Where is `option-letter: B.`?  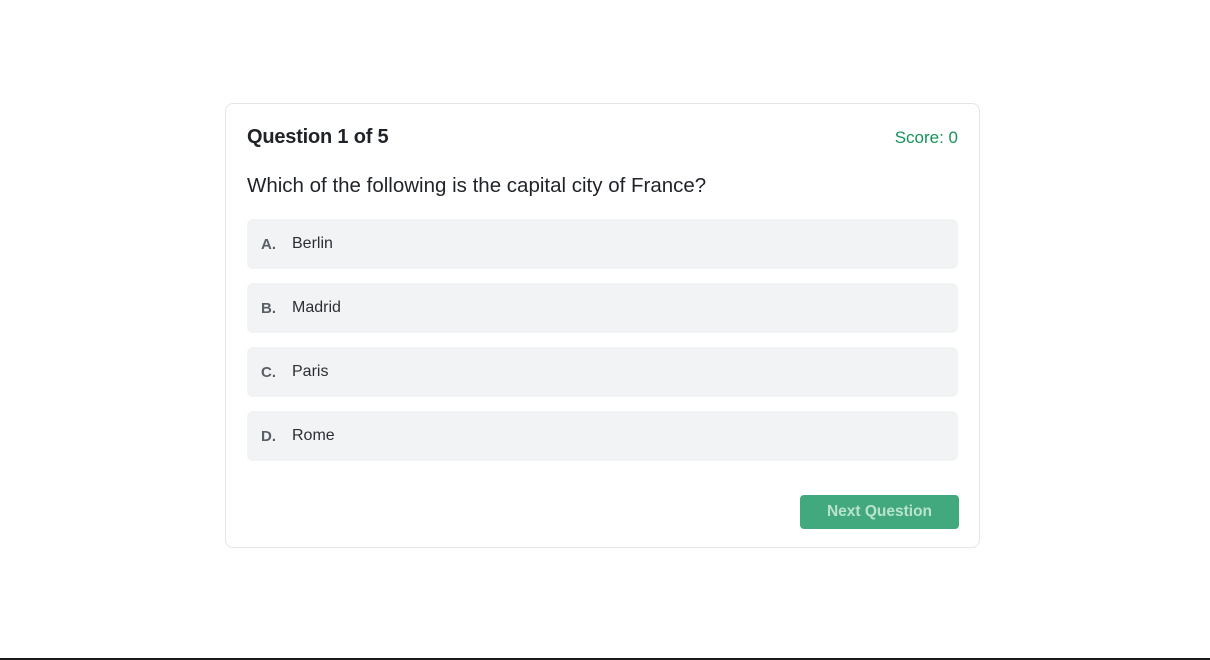
option-letter: B. is located at coordinates (268, 308).